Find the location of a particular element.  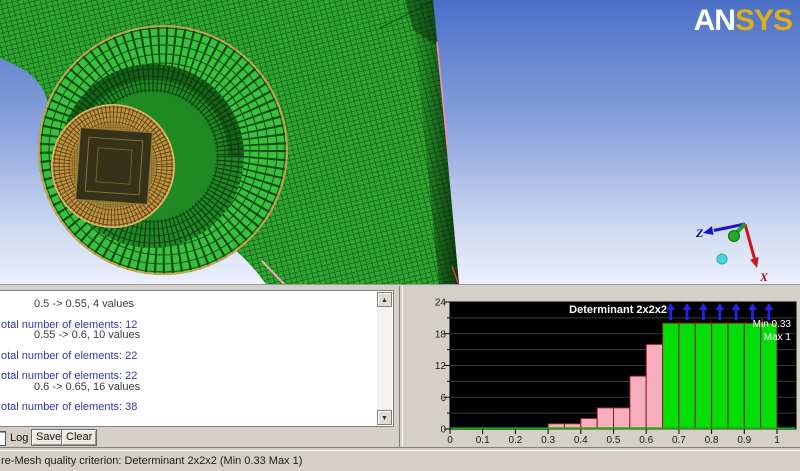

scroll-up-button: ▲ is located at coordinates (384, 299).